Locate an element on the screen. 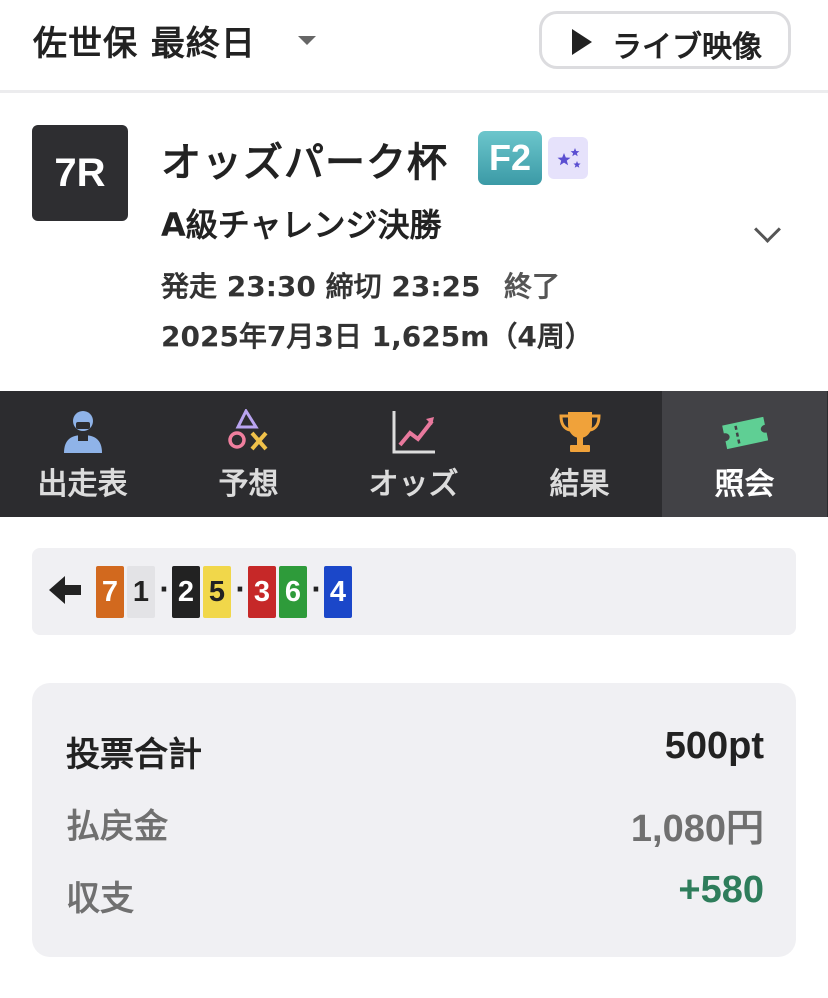 The image size is (828, 998). bet-combination: 7 1 · 2 5 · 3 6 · 4 is located at coordinates (414, 591).